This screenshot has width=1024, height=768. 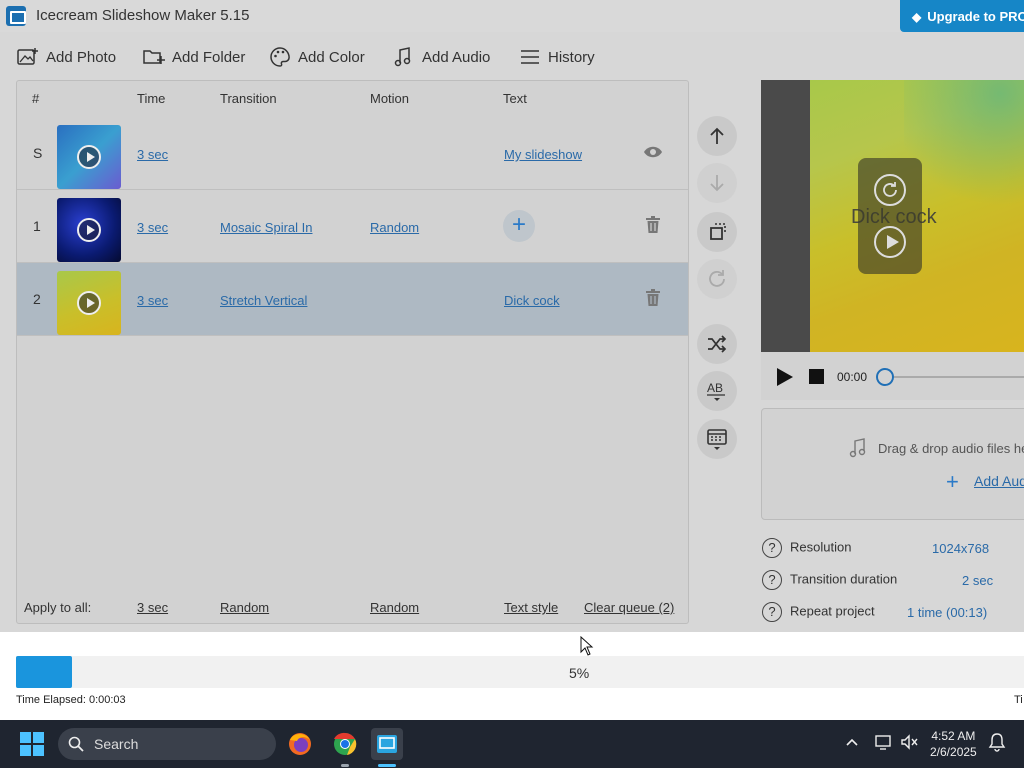 What do you see at coordinates (520, 672) in the screenshot?
I see `progress-track` at bounding box center [520, 672].